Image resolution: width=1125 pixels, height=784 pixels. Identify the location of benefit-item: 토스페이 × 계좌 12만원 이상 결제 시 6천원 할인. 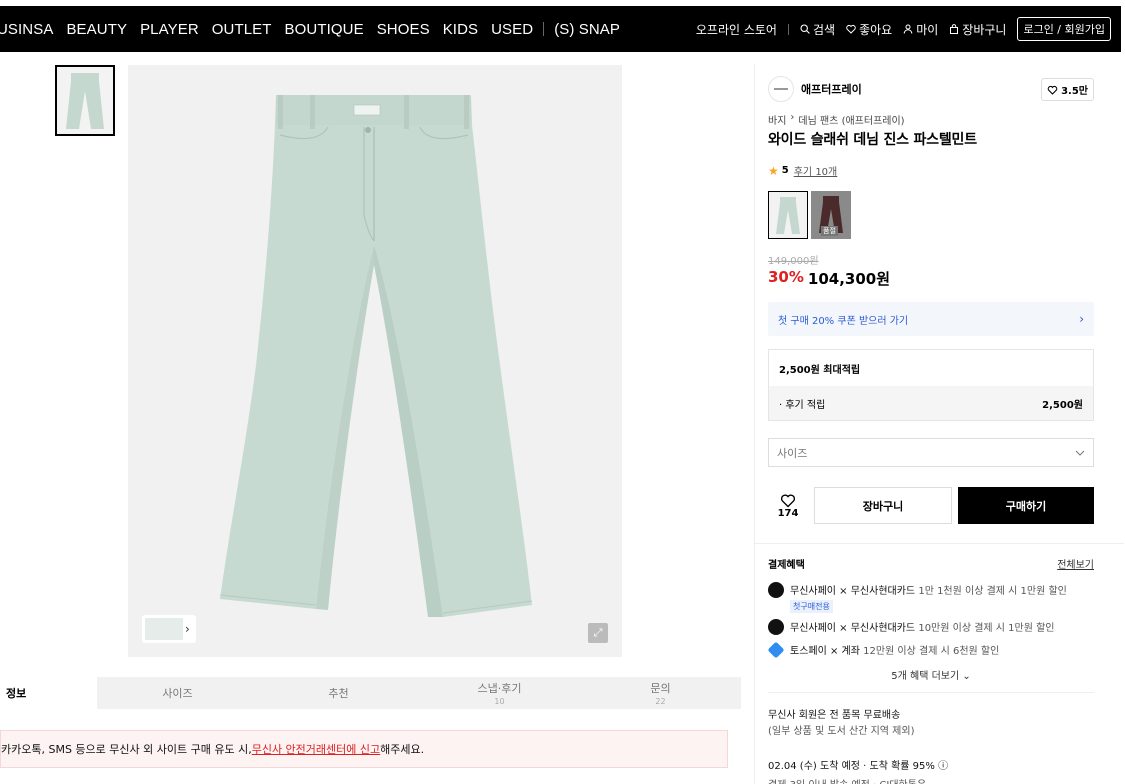
(930, 650).